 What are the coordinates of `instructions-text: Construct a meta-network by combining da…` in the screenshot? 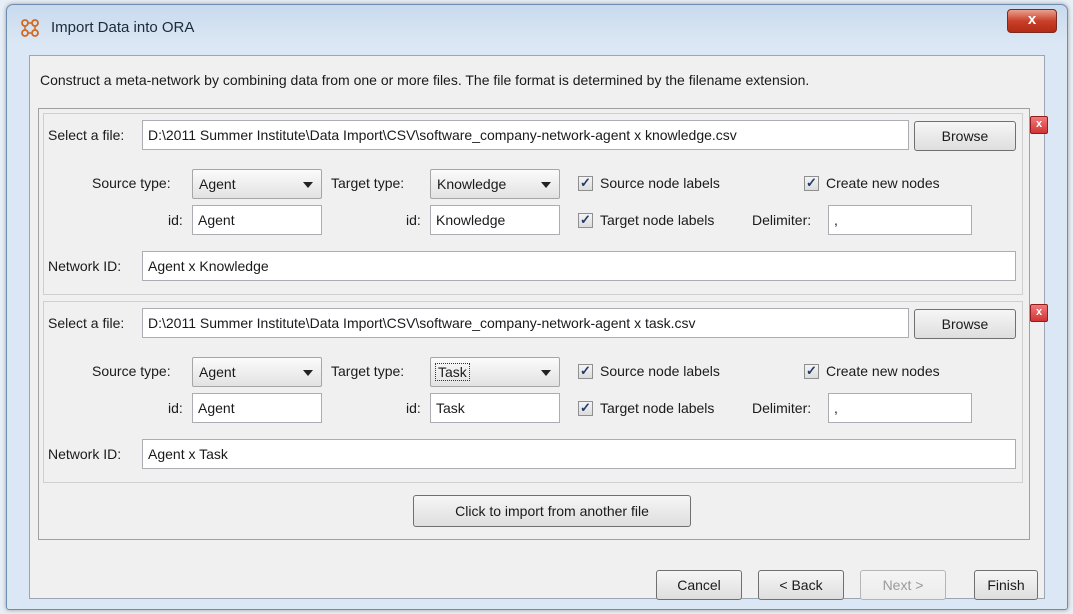 It's located at (425, 80).